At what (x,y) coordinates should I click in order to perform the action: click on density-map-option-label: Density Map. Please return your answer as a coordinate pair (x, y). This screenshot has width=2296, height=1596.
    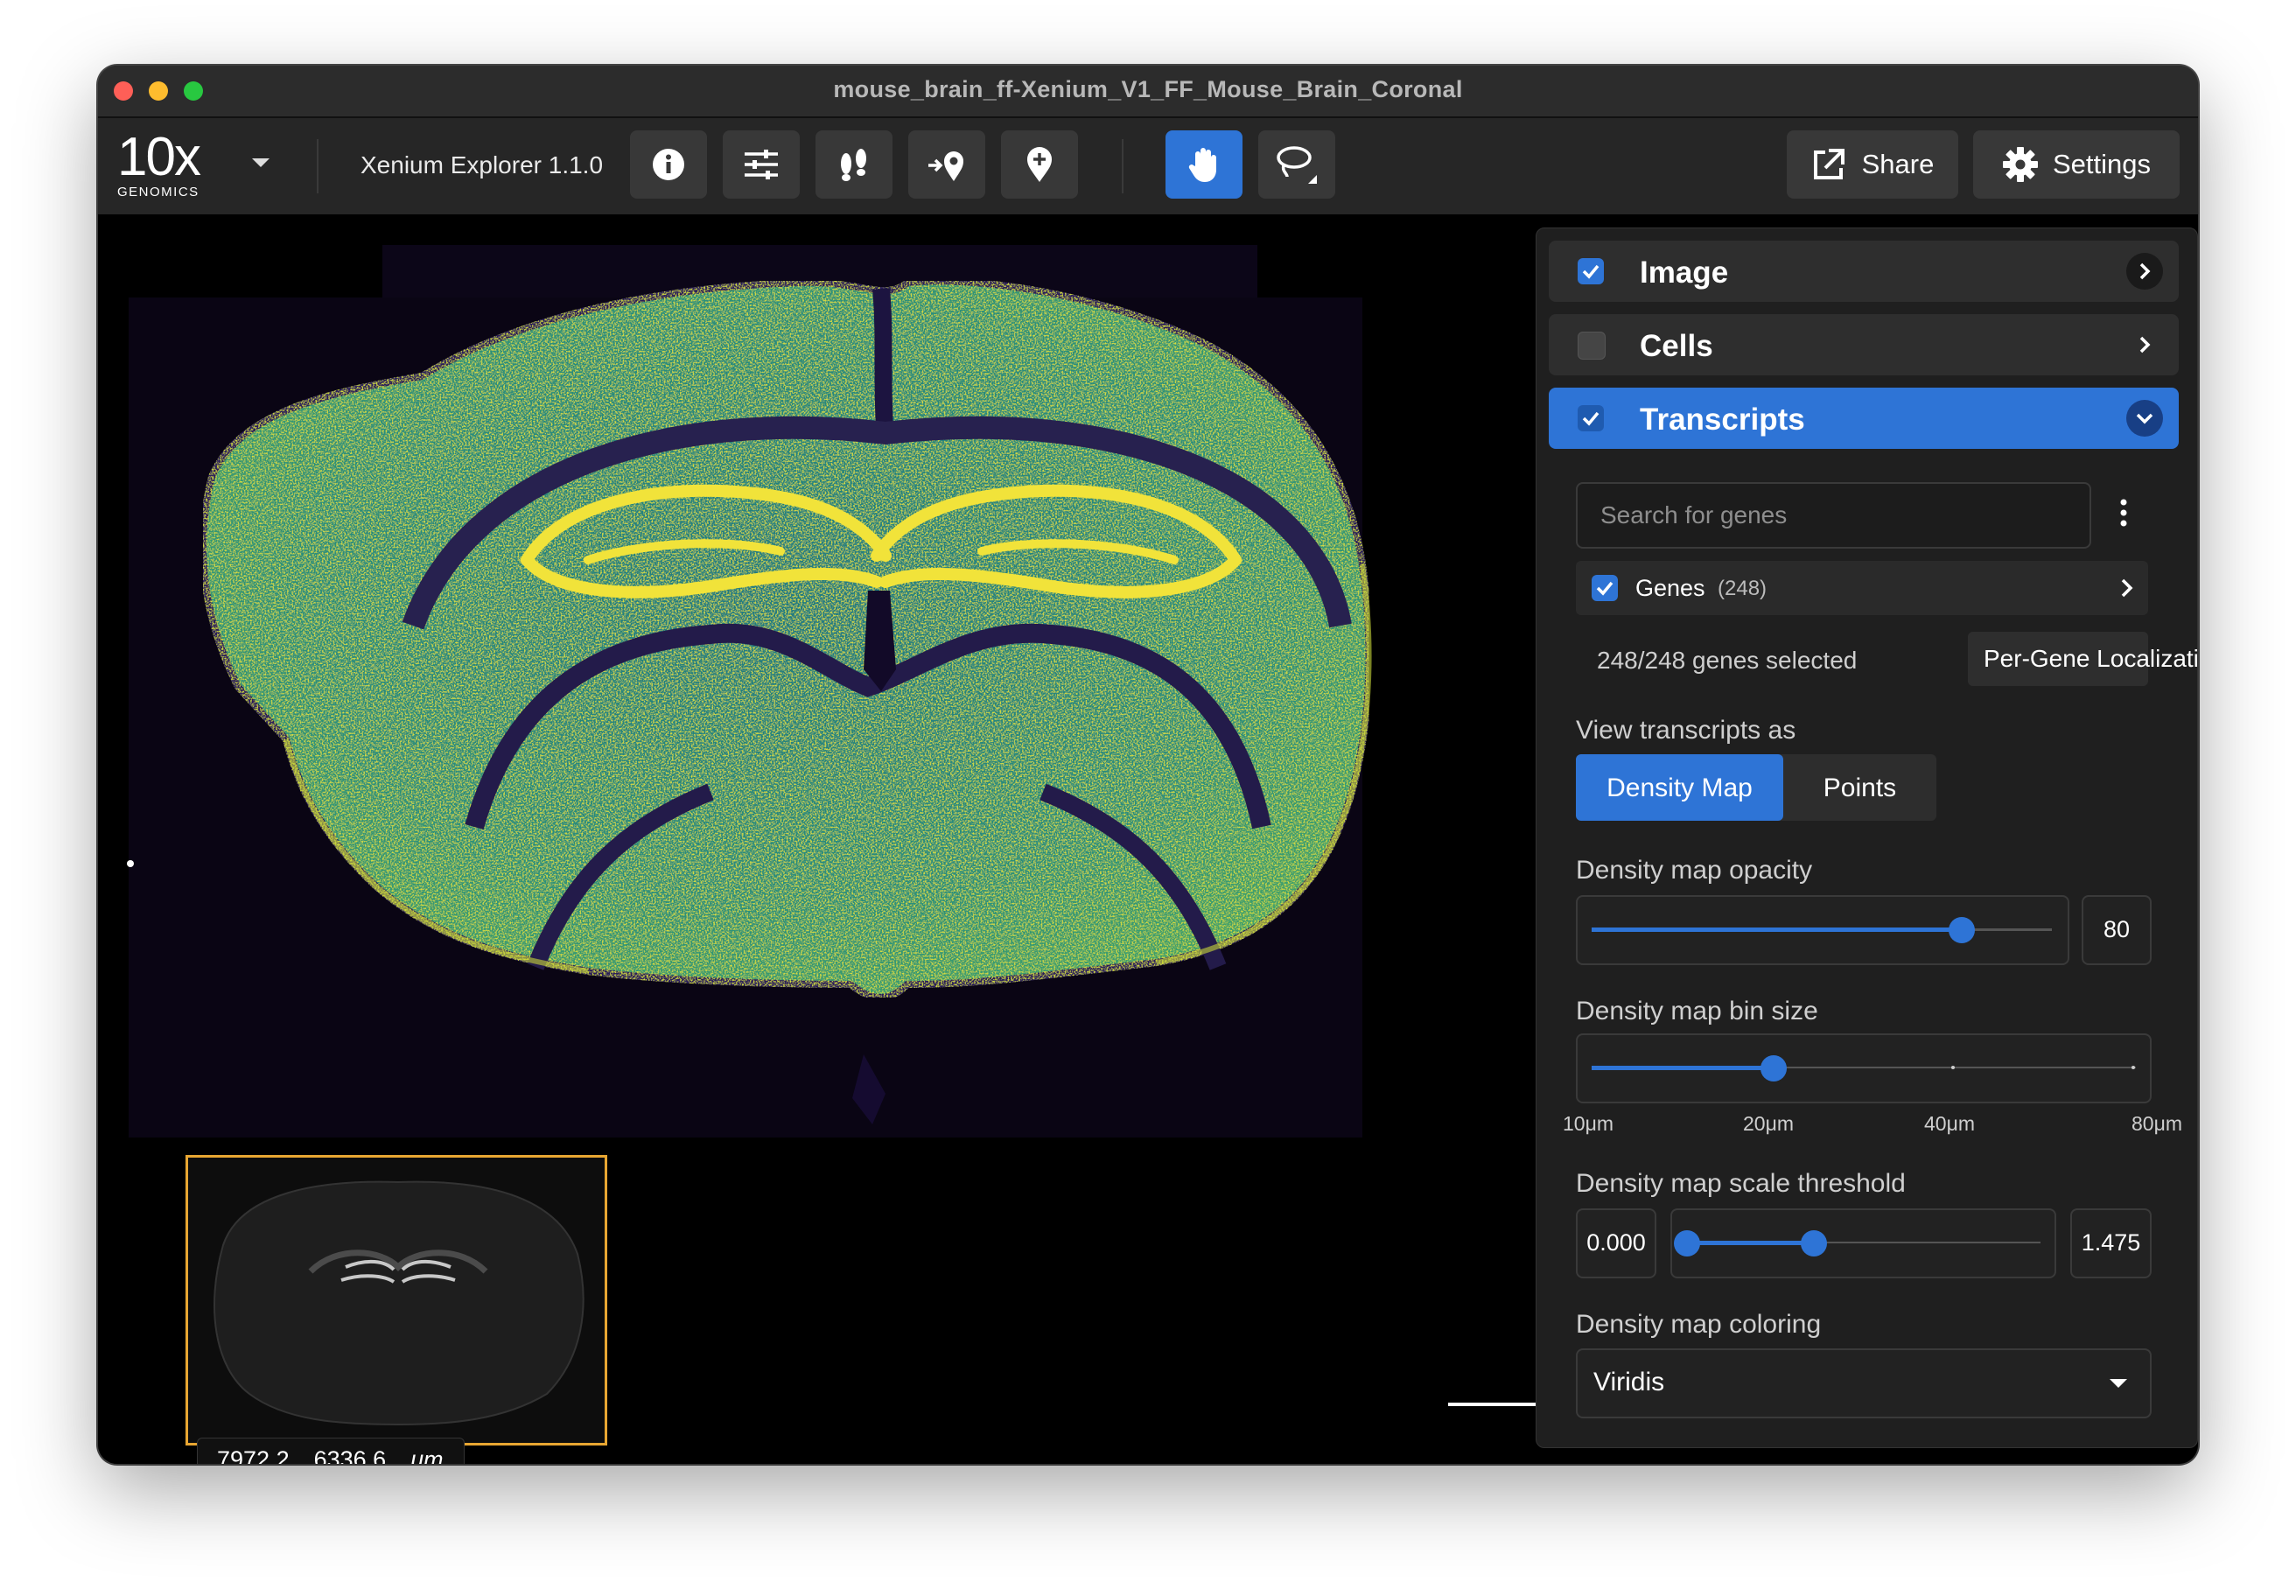
    Looking at the image, I should click on (1679, 788).